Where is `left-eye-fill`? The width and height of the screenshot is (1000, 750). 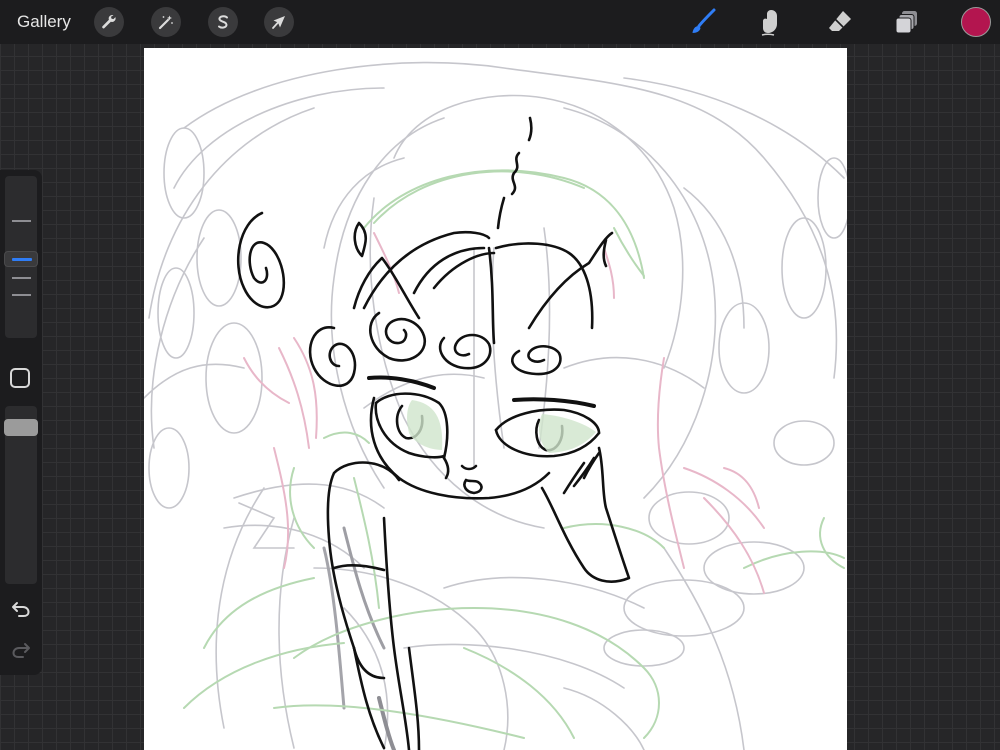 left-eye-fill is located at coordinates (425, 425).